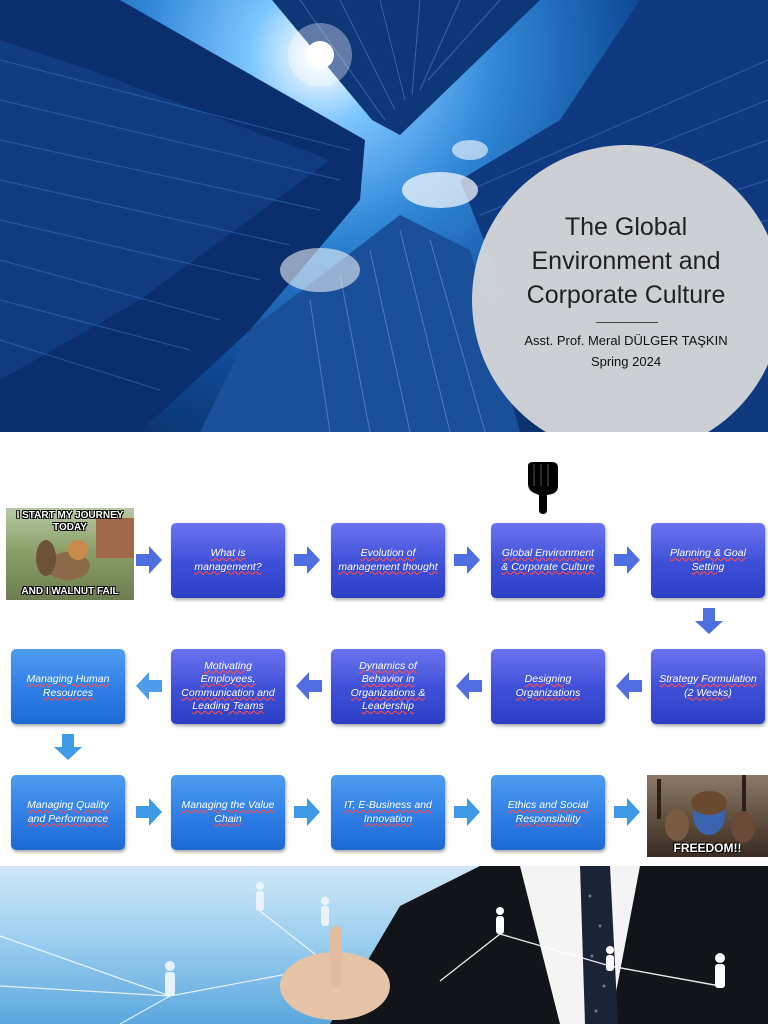 The image size is (768, 1024). I want to click on step-strategy-formulation: Strategy Formulation (2 Weeks), so click(708, 686).